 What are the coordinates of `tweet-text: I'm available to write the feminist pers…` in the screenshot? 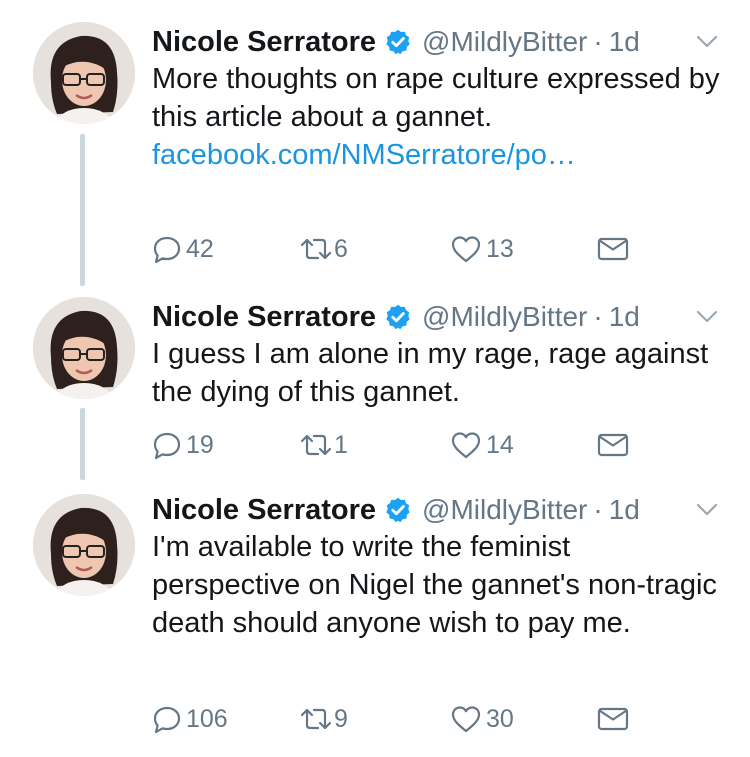 It's located at (438, 585).